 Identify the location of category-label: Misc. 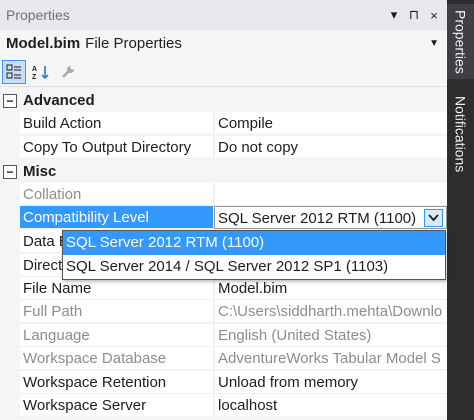
(40, 171).